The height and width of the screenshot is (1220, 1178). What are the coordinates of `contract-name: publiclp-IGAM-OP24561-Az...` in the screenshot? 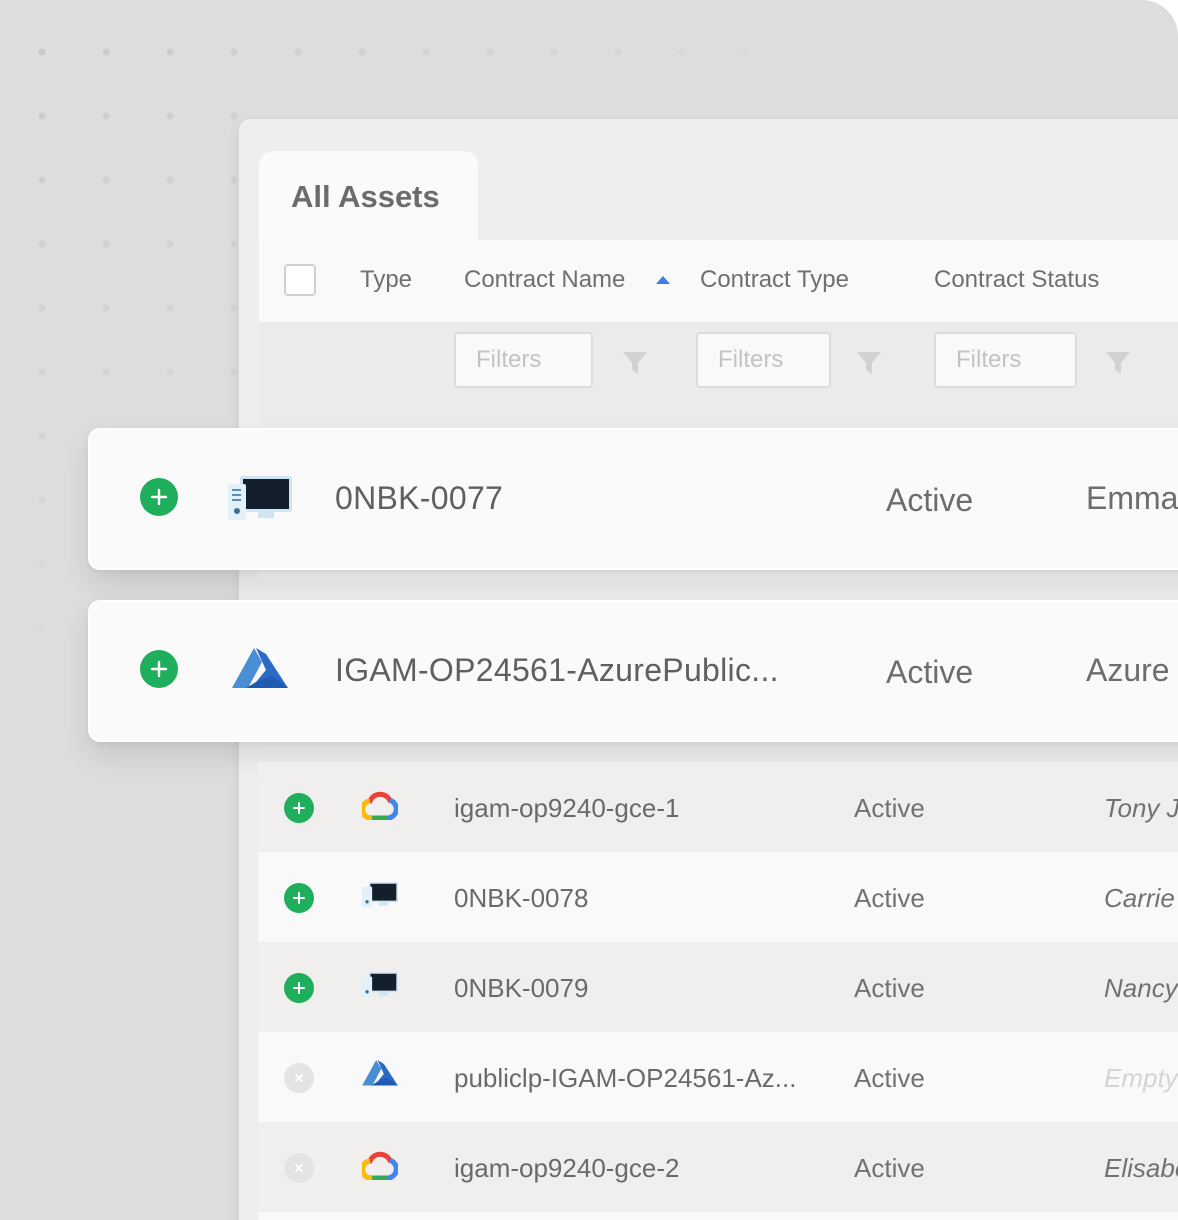 It's located at (625, 1078).